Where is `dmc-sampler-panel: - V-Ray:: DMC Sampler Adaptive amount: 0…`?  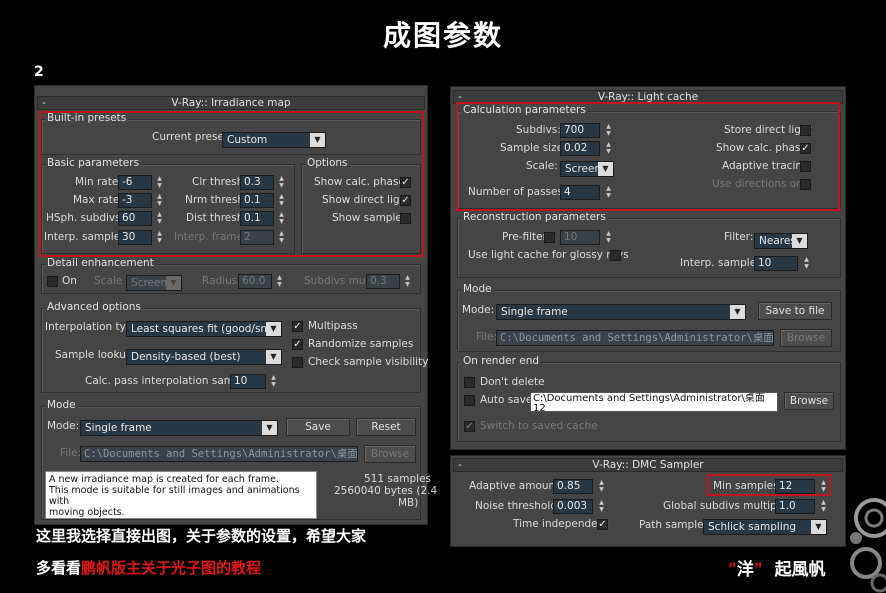 dmc-sampler-panel: - V-Ray:: DMC Sampler Adaptive amount: 0… is located at coordinates (648, 501).